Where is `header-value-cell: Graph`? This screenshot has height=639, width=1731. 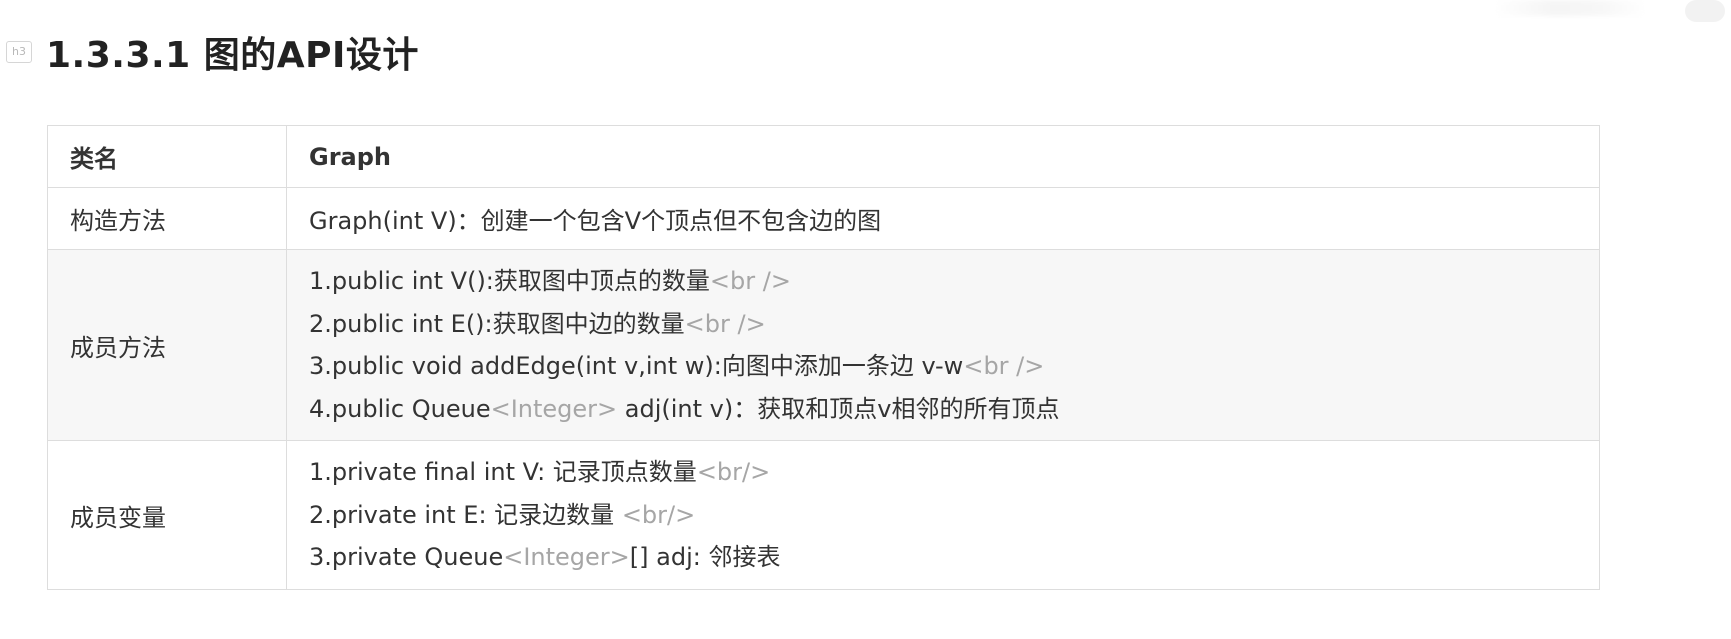
header-value-cell: Graph is located at coordinates (943, 156).